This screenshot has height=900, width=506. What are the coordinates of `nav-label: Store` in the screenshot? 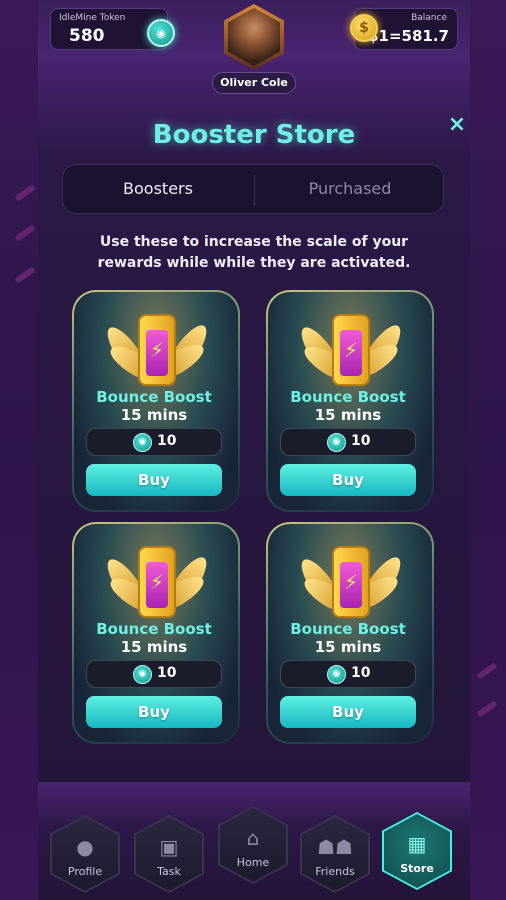 It's located at (417, 868).